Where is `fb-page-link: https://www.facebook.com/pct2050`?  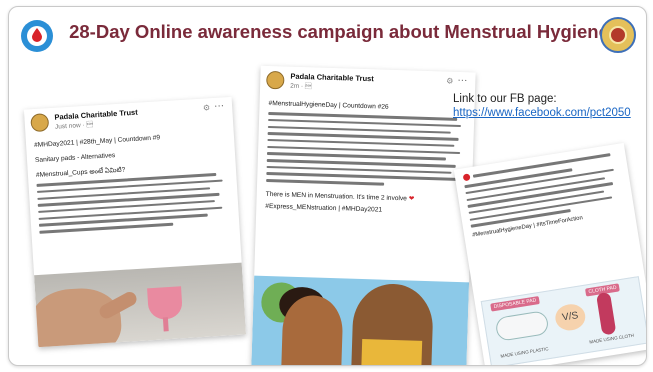
fb-page-link: https://www.facebook.com/pct2050 is located at coordinates (542, 113).